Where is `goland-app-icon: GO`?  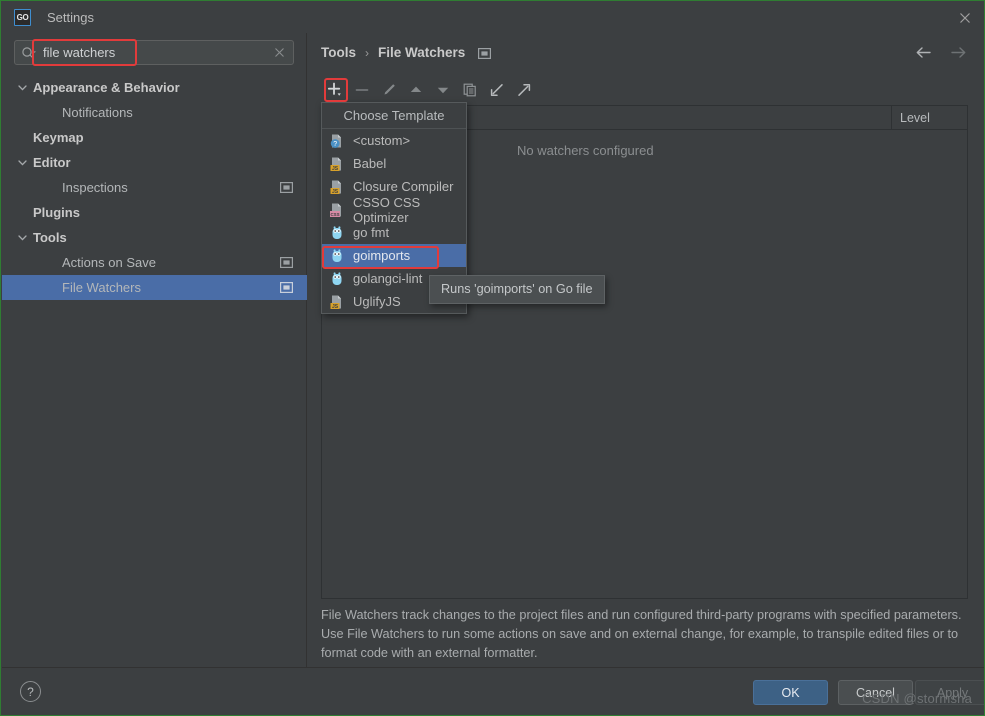
goland-app-icon: GO is located at coordinates (22, 17).